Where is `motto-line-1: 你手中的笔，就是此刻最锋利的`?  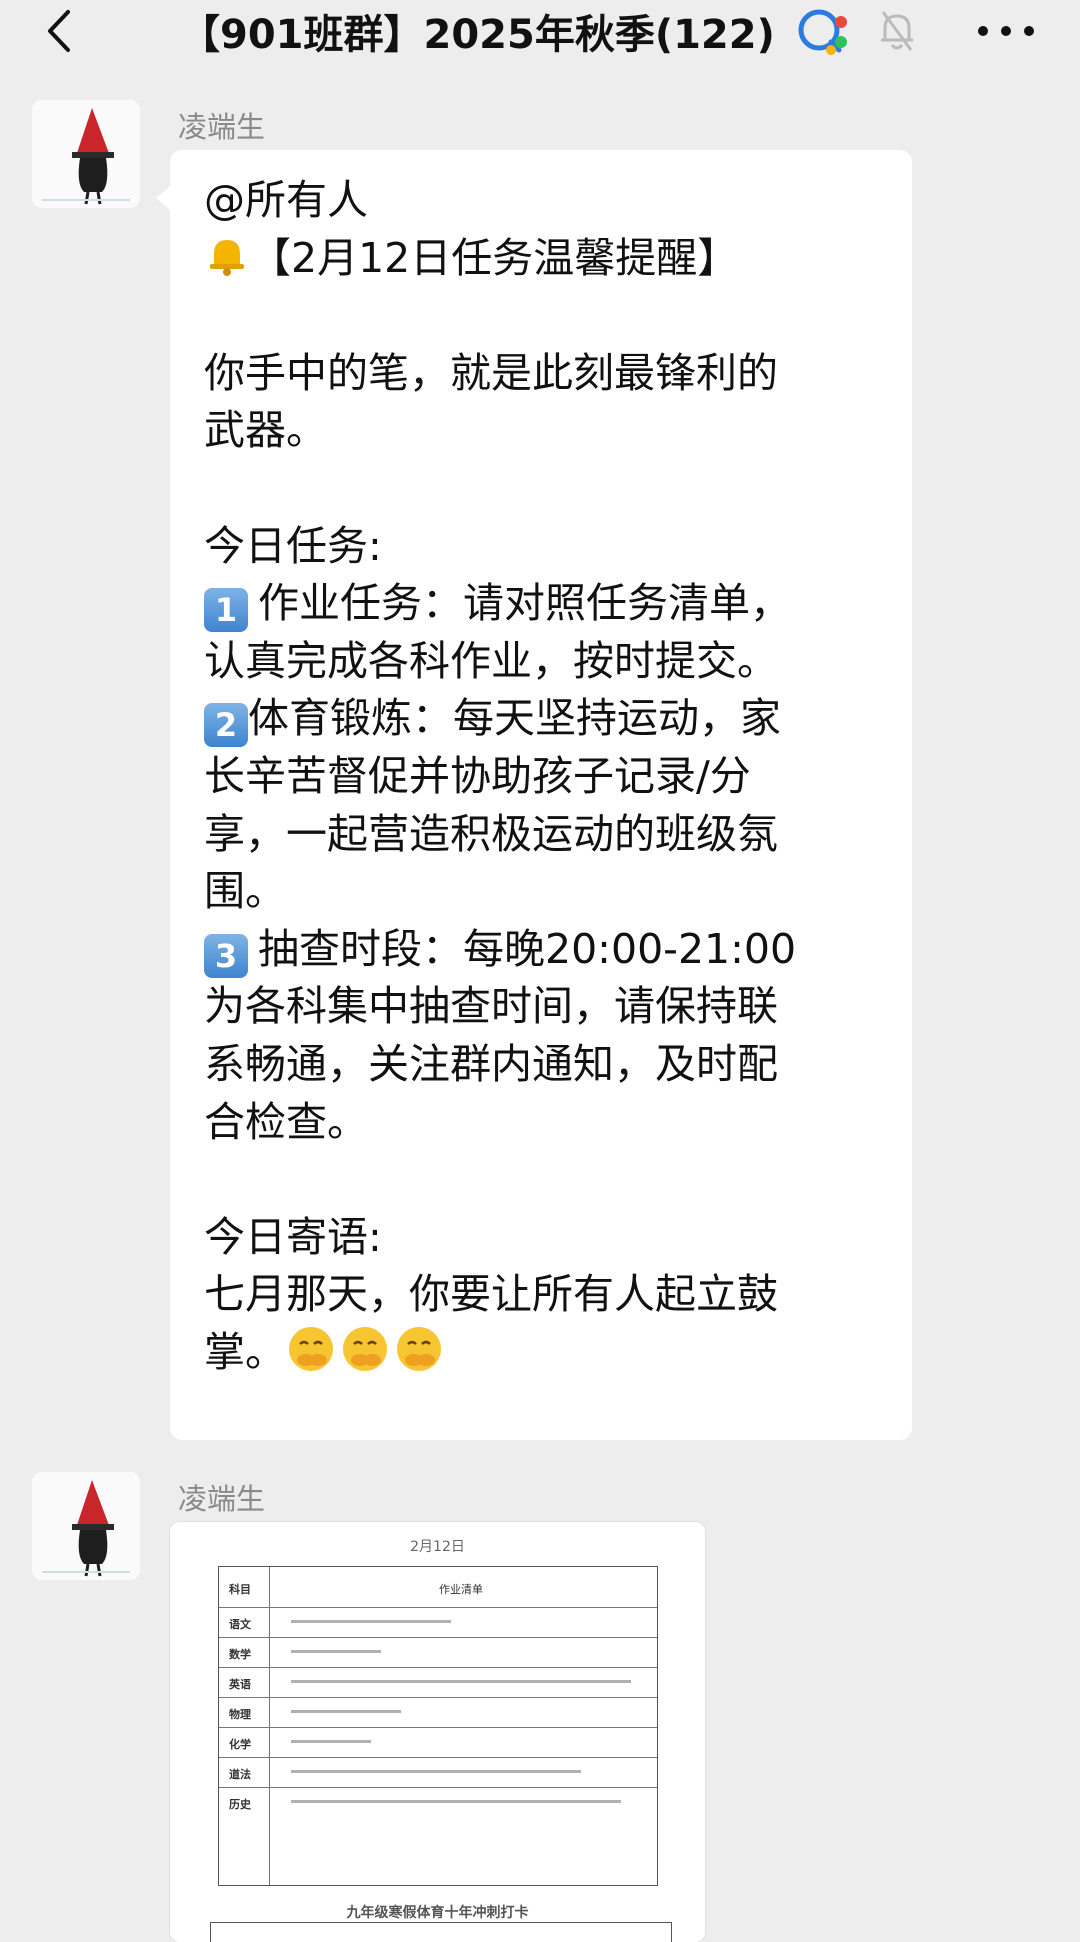 motto-line-1: 你手中的笔，就是此刻最锋利的 is located at coordinates (491, 372).